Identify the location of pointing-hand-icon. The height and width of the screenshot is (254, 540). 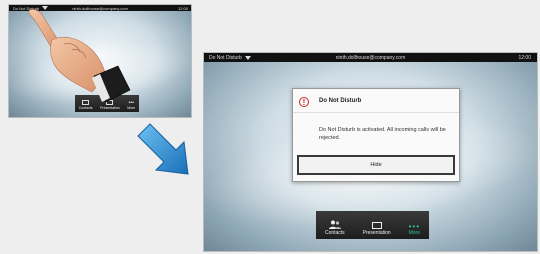
(79, 56).